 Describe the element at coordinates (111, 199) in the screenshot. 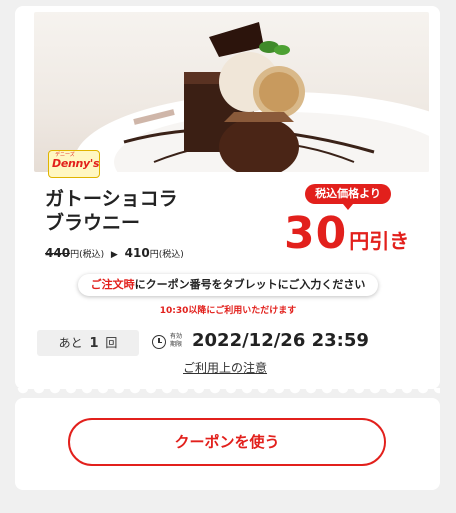

I see `title-line-1: ガトーショコラ` at that location.